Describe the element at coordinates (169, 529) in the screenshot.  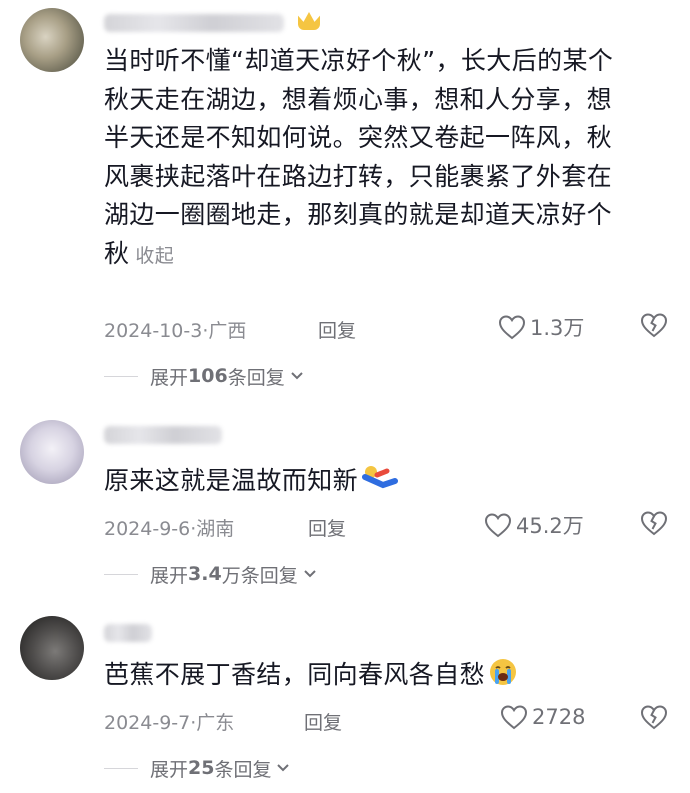
I see `date-location: 2024-9-6·湖南` at that location.